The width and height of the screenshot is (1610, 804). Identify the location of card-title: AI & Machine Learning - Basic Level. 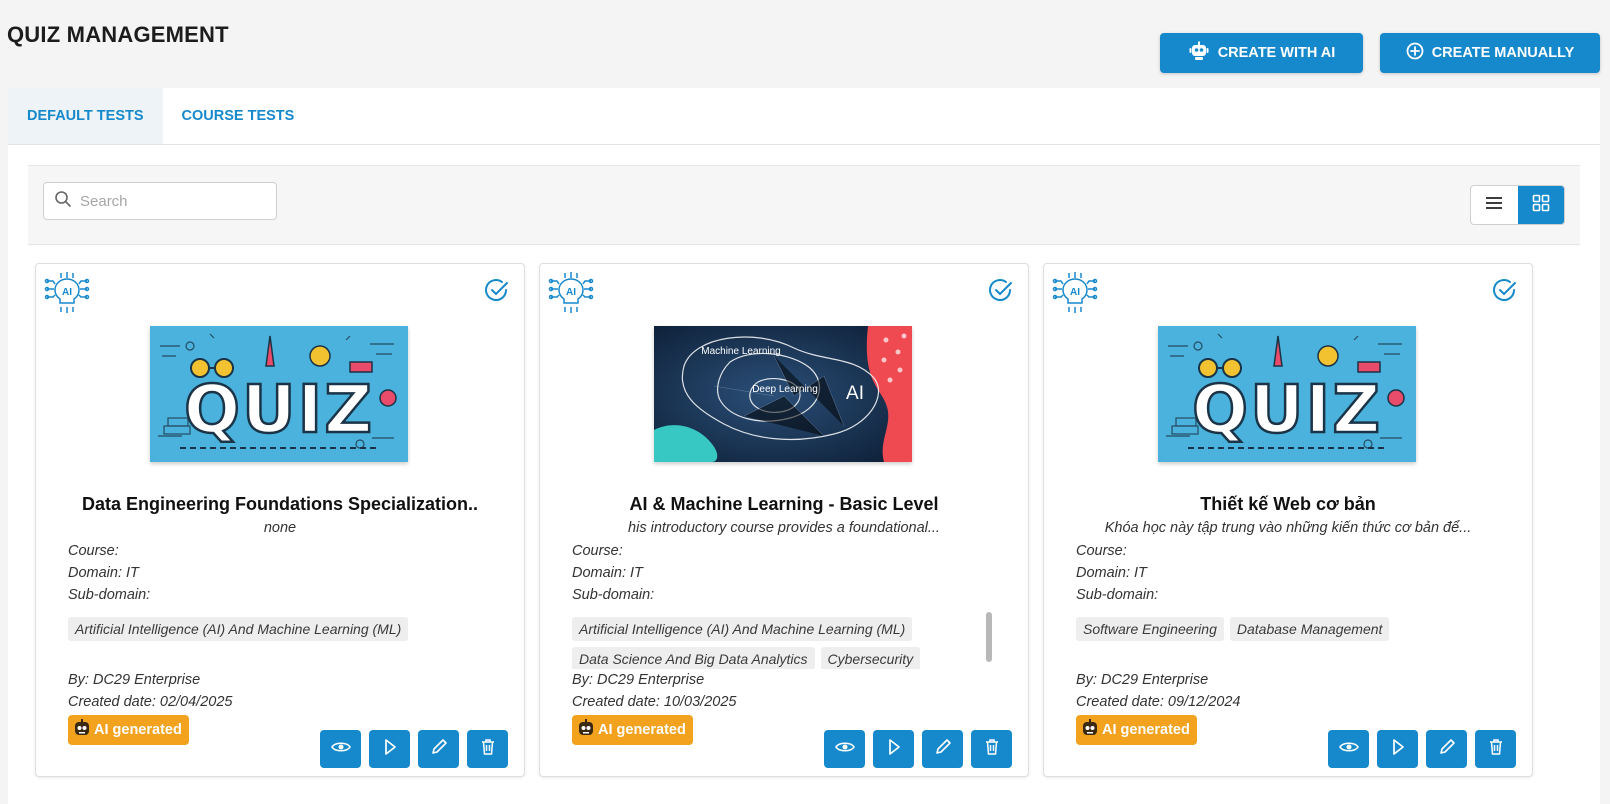
(784, 504).